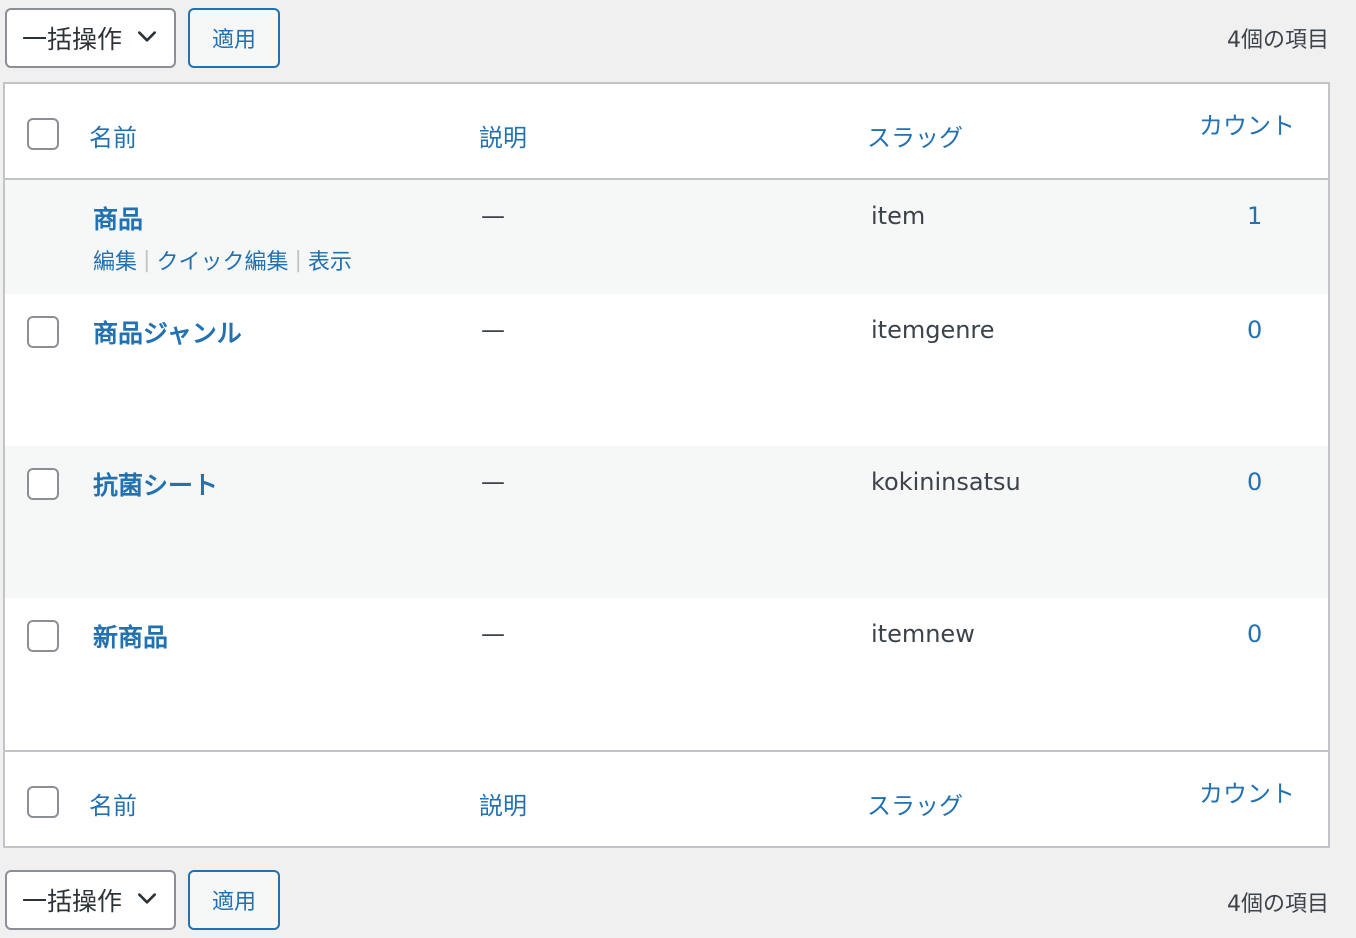  What do you see at coordinates (915, 803) in the screenshot?
I see `column-footer-slug: スラッグ` at bounding box center [915, 803].